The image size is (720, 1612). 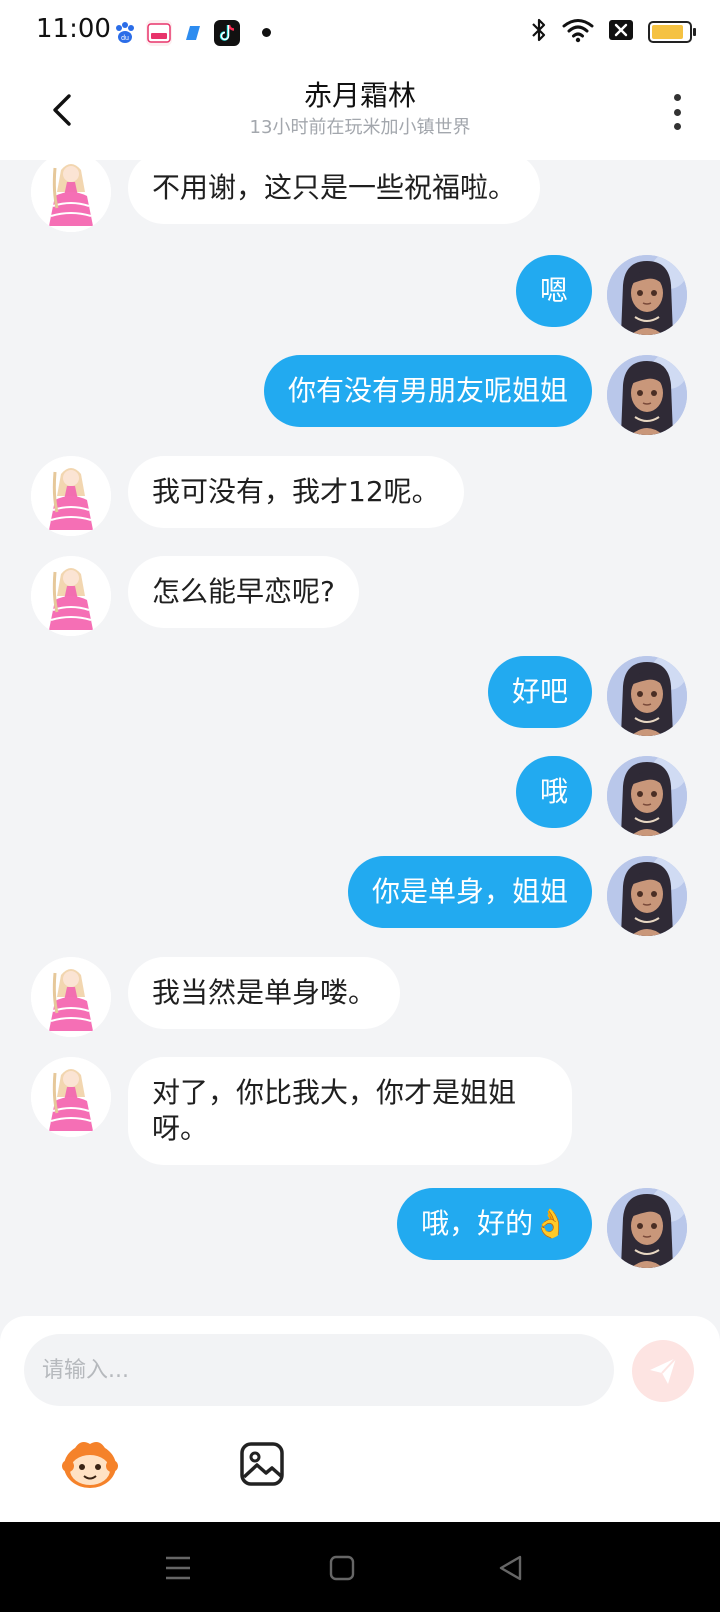 I want to click on chat-title: 赤月霜林, so click(x=359, y=95).